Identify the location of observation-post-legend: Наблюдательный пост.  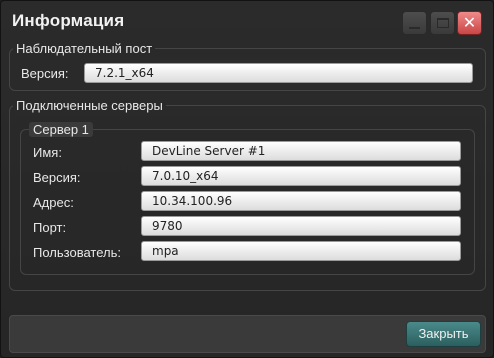
(84, 48).